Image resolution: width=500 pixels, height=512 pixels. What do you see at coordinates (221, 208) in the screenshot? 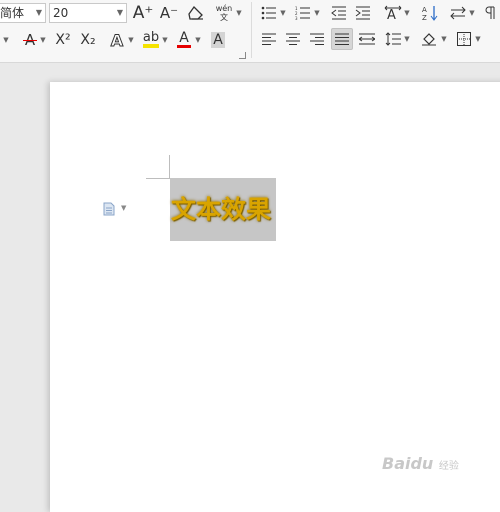
I see `selected-text: 文本效果` at bounding box center [221, 208].